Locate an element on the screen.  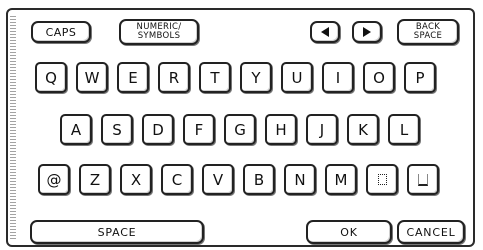
key-label: X is located at coordinates (136, 179).